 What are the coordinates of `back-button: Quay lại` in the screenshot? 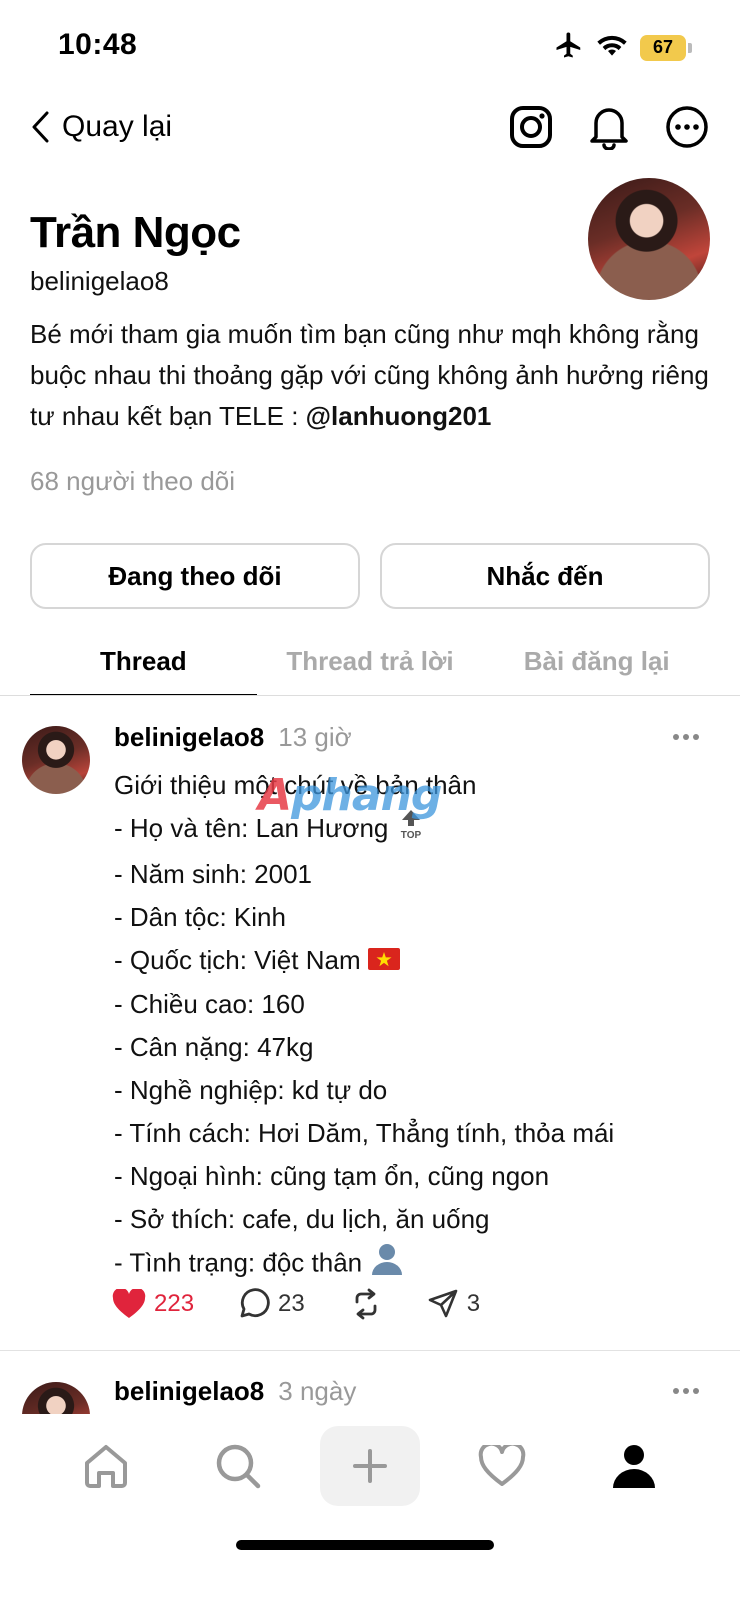 It's located at (101, 127).